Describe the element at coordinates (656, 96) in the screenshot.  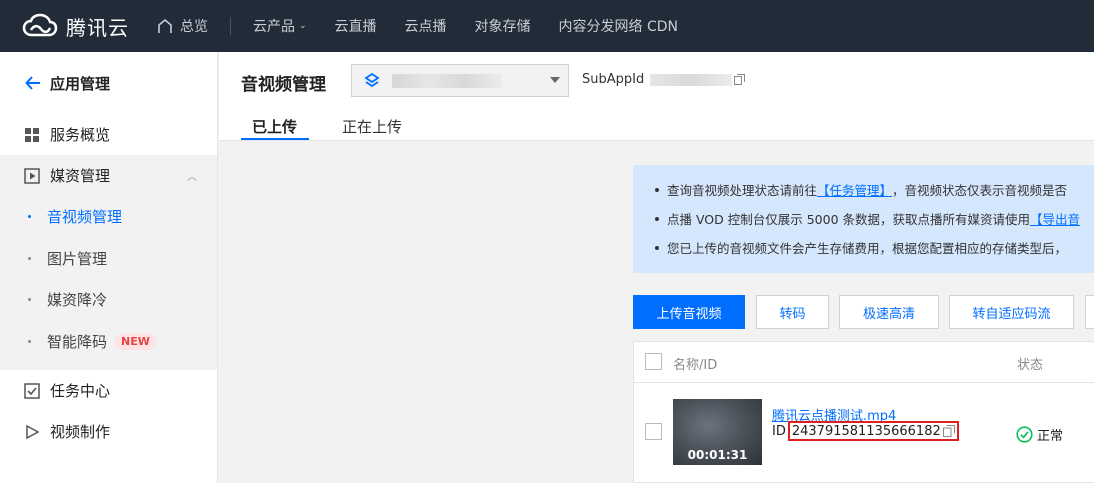
I see `content-header: 音视频管理 SubAppId 已上传 正在上传` at that location.